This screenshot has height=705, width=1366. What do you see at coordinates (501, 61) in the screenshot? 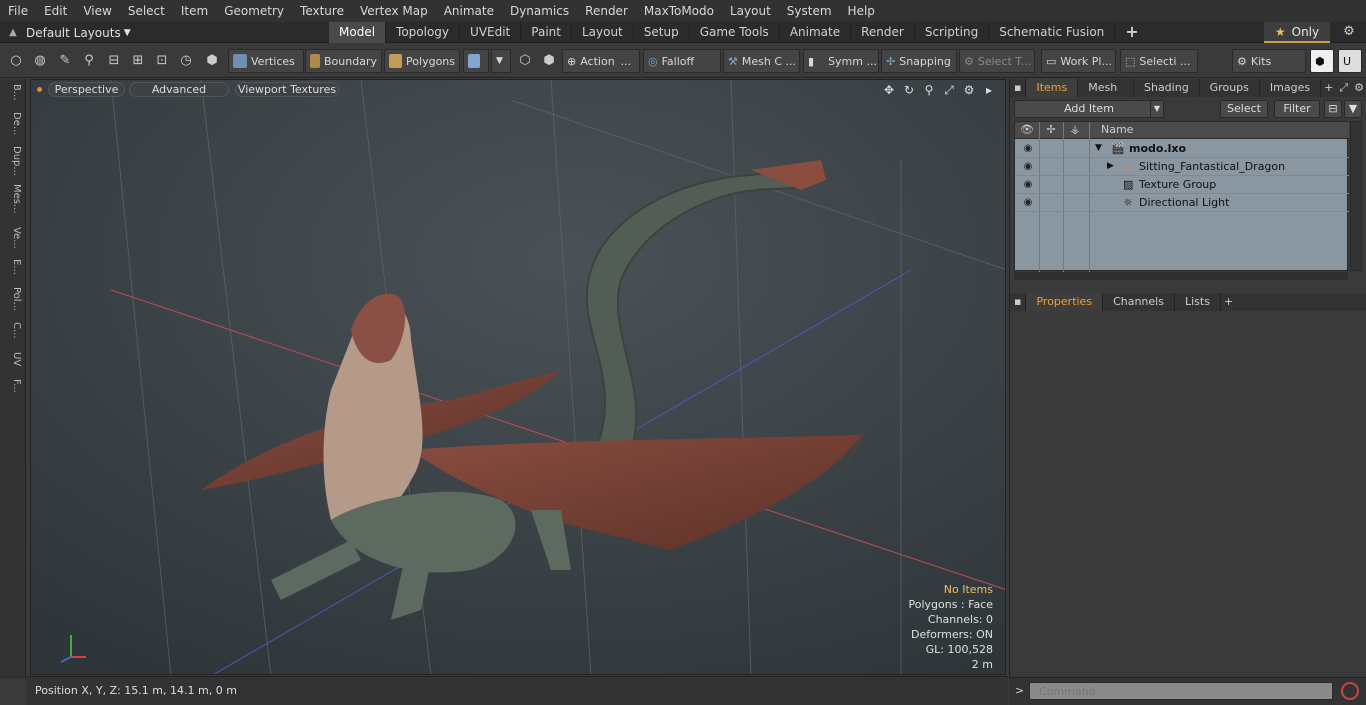
I see `item-mode-dropdown: ▼` at bounding box center [501, 61].